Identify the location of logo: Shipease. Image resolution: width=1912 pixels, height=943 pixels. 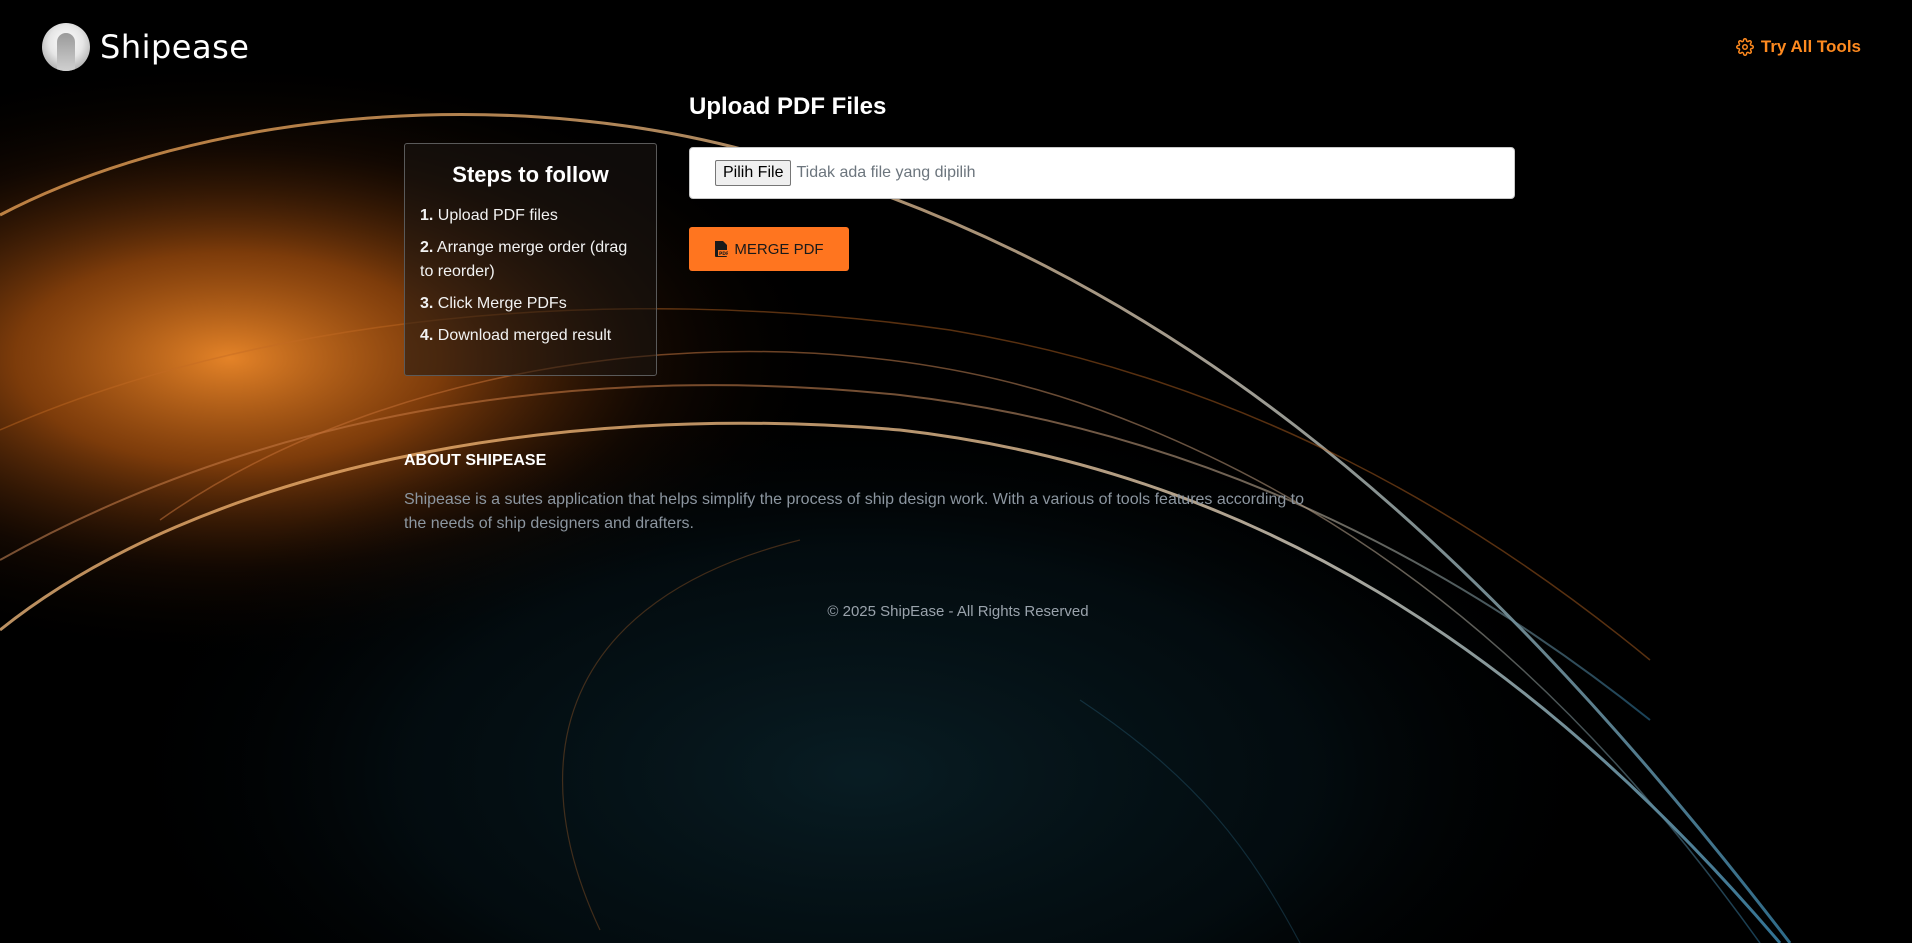
(145, 47).